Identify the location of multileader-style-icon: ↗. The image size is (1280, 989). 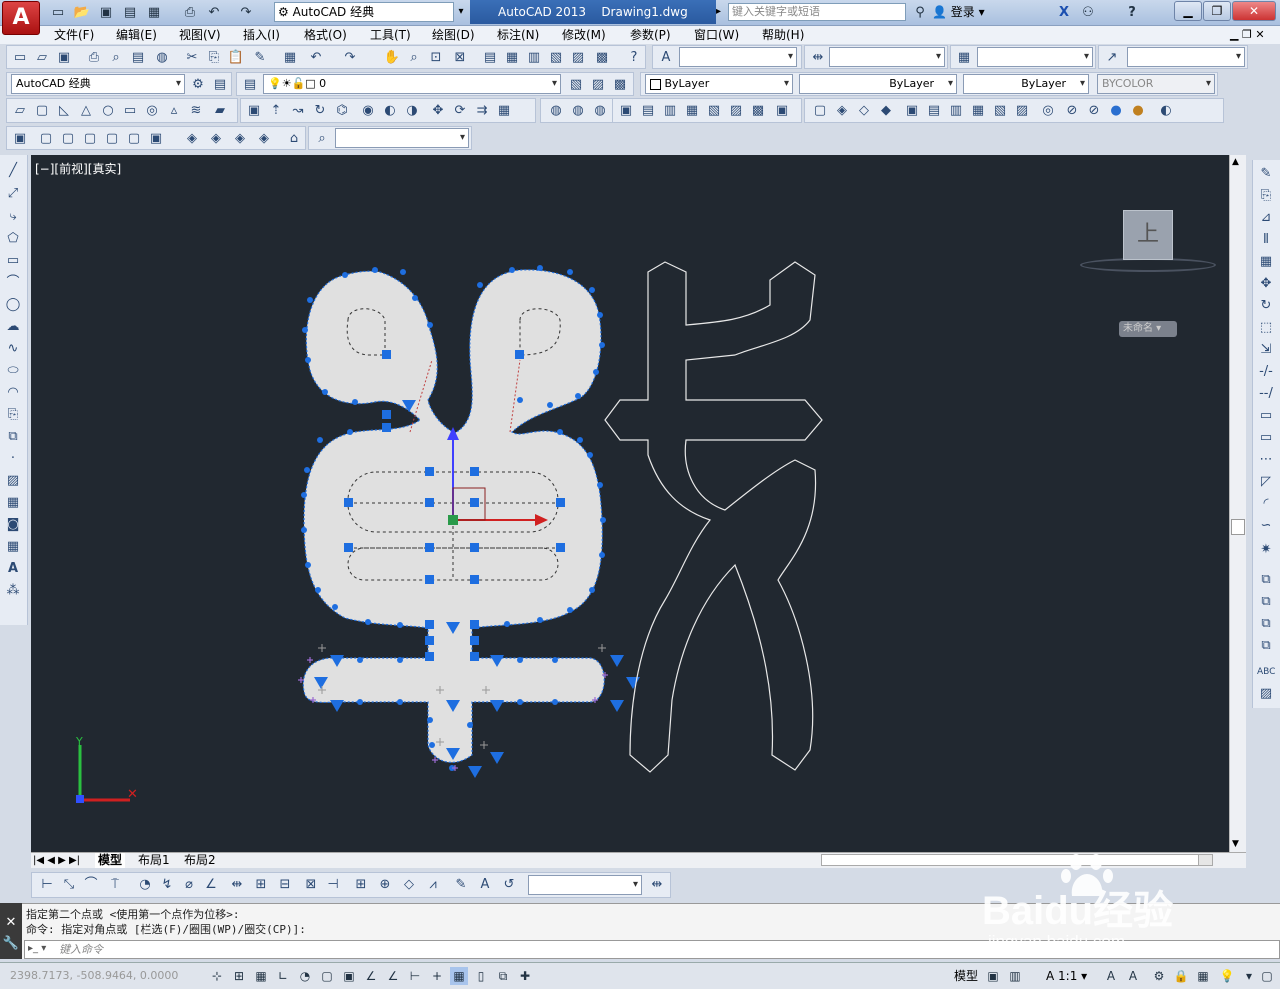
(1112, 58).